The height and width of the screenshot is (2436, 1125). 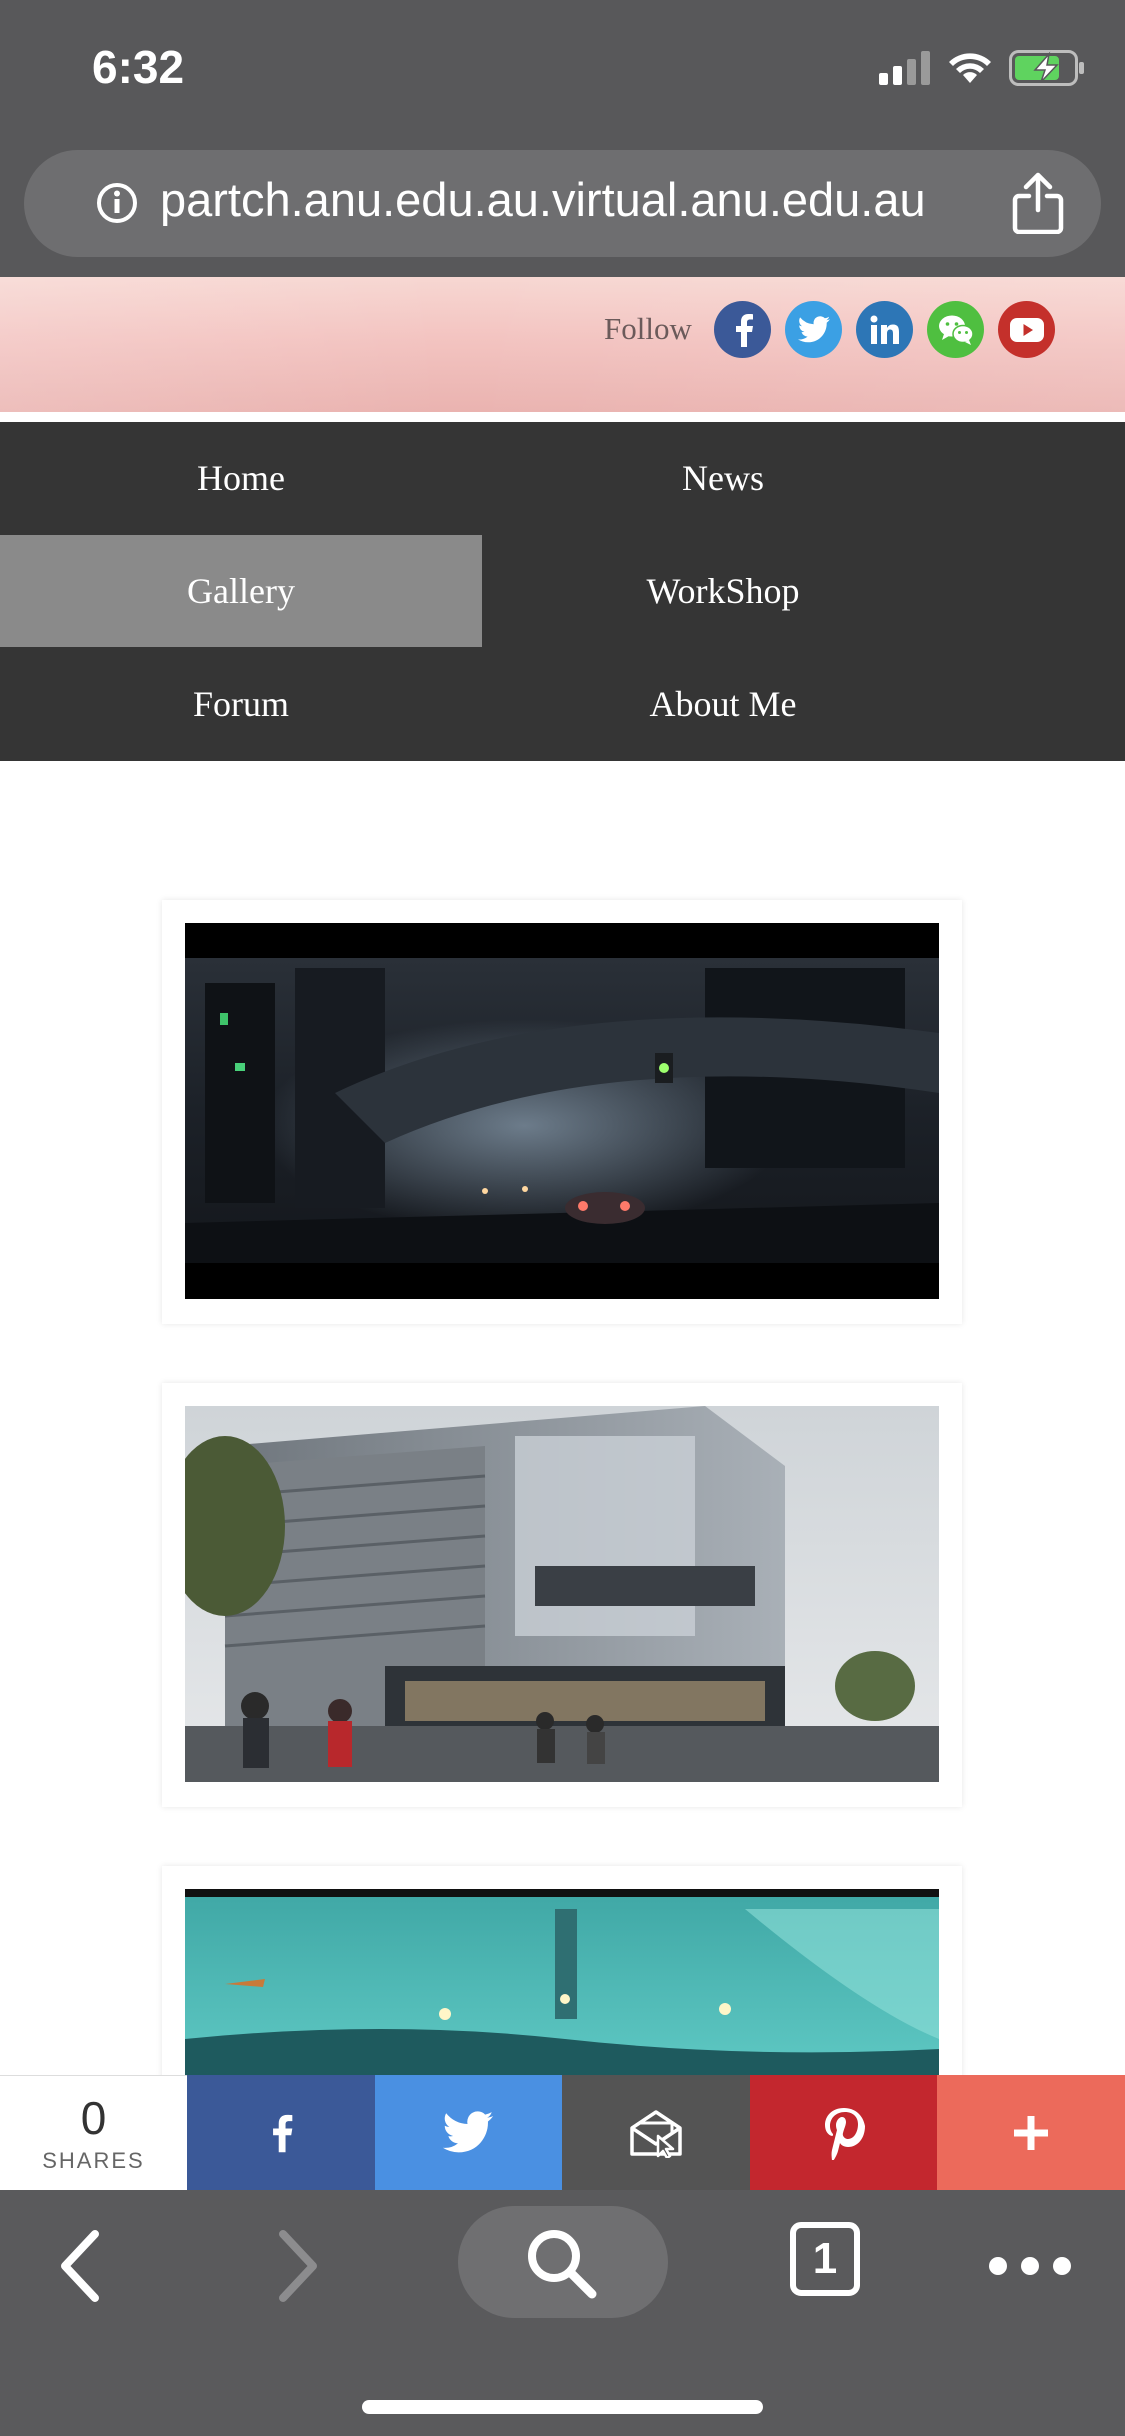 What do you see at coordinates (562, 2407) in the screenshot?
I see `home-indicator` at bounding box center [562, 2407].